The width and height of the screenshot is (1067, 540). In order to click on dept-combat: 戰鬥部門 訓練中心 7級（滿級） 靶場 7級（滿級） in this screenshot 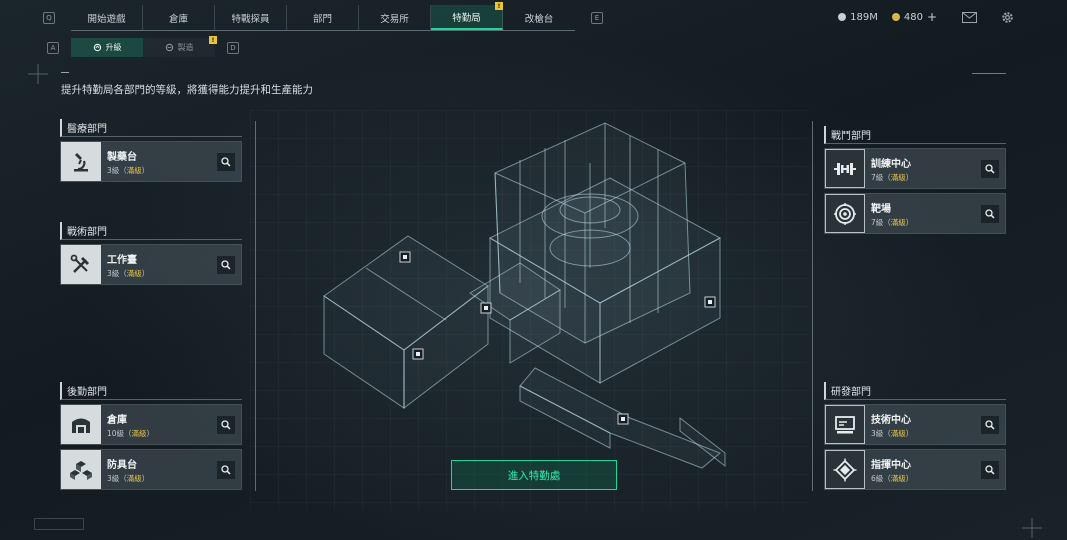, I will do `click(915, 176)`.